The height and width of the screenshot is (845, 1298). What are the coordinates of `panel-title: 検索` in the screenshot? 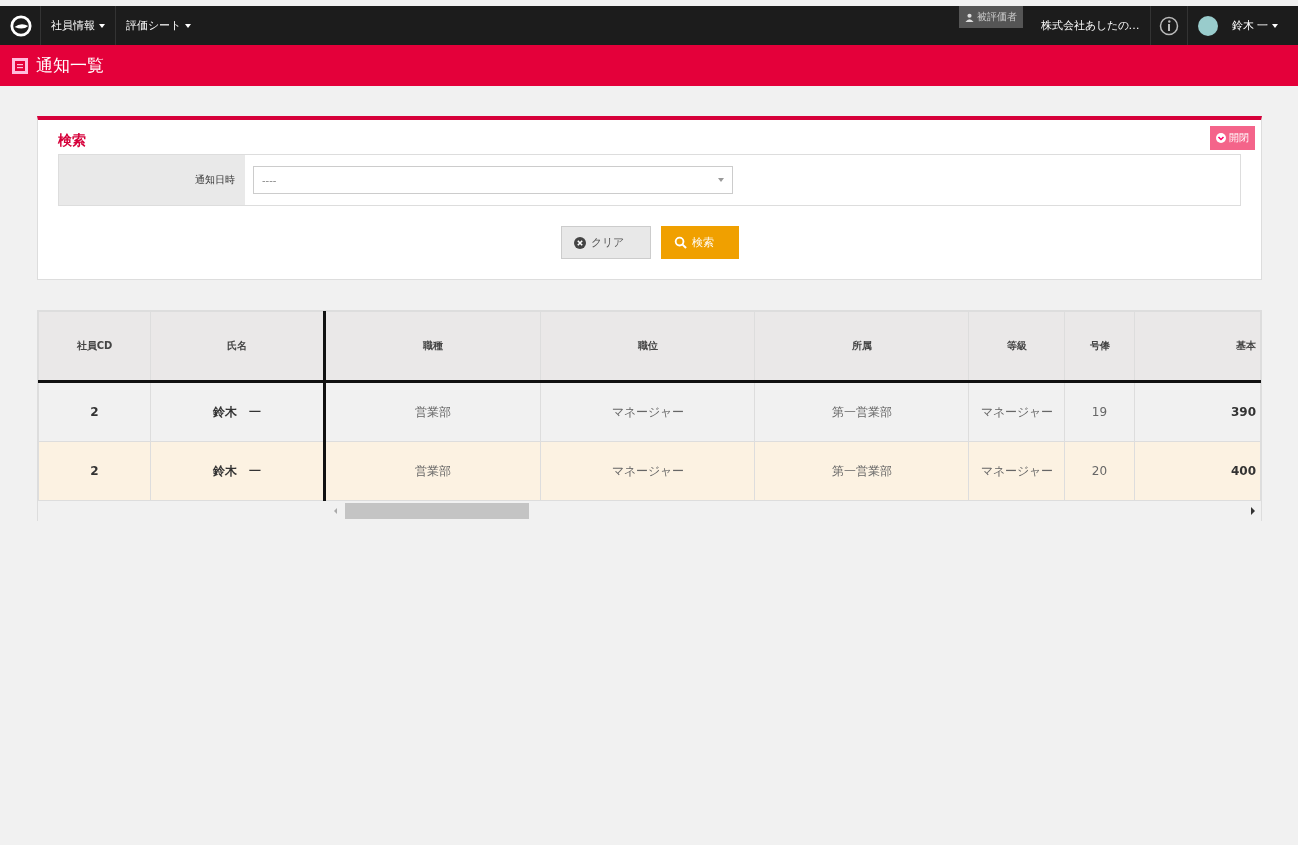 It's located at (72, 141).